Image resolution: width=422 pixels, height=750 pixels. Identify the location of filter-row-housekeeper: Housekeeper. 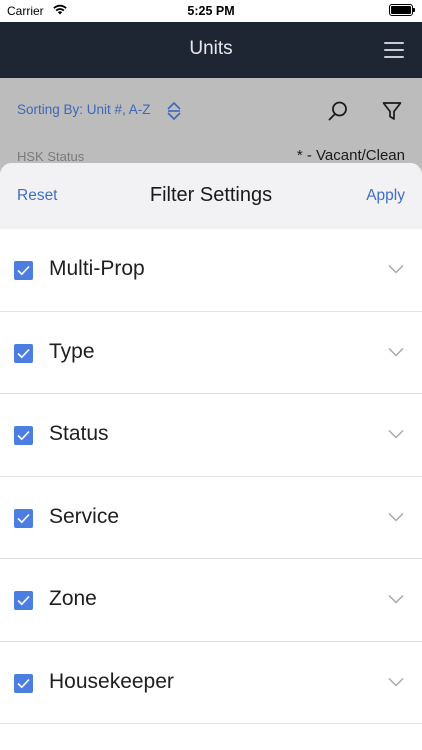
(211, 683).